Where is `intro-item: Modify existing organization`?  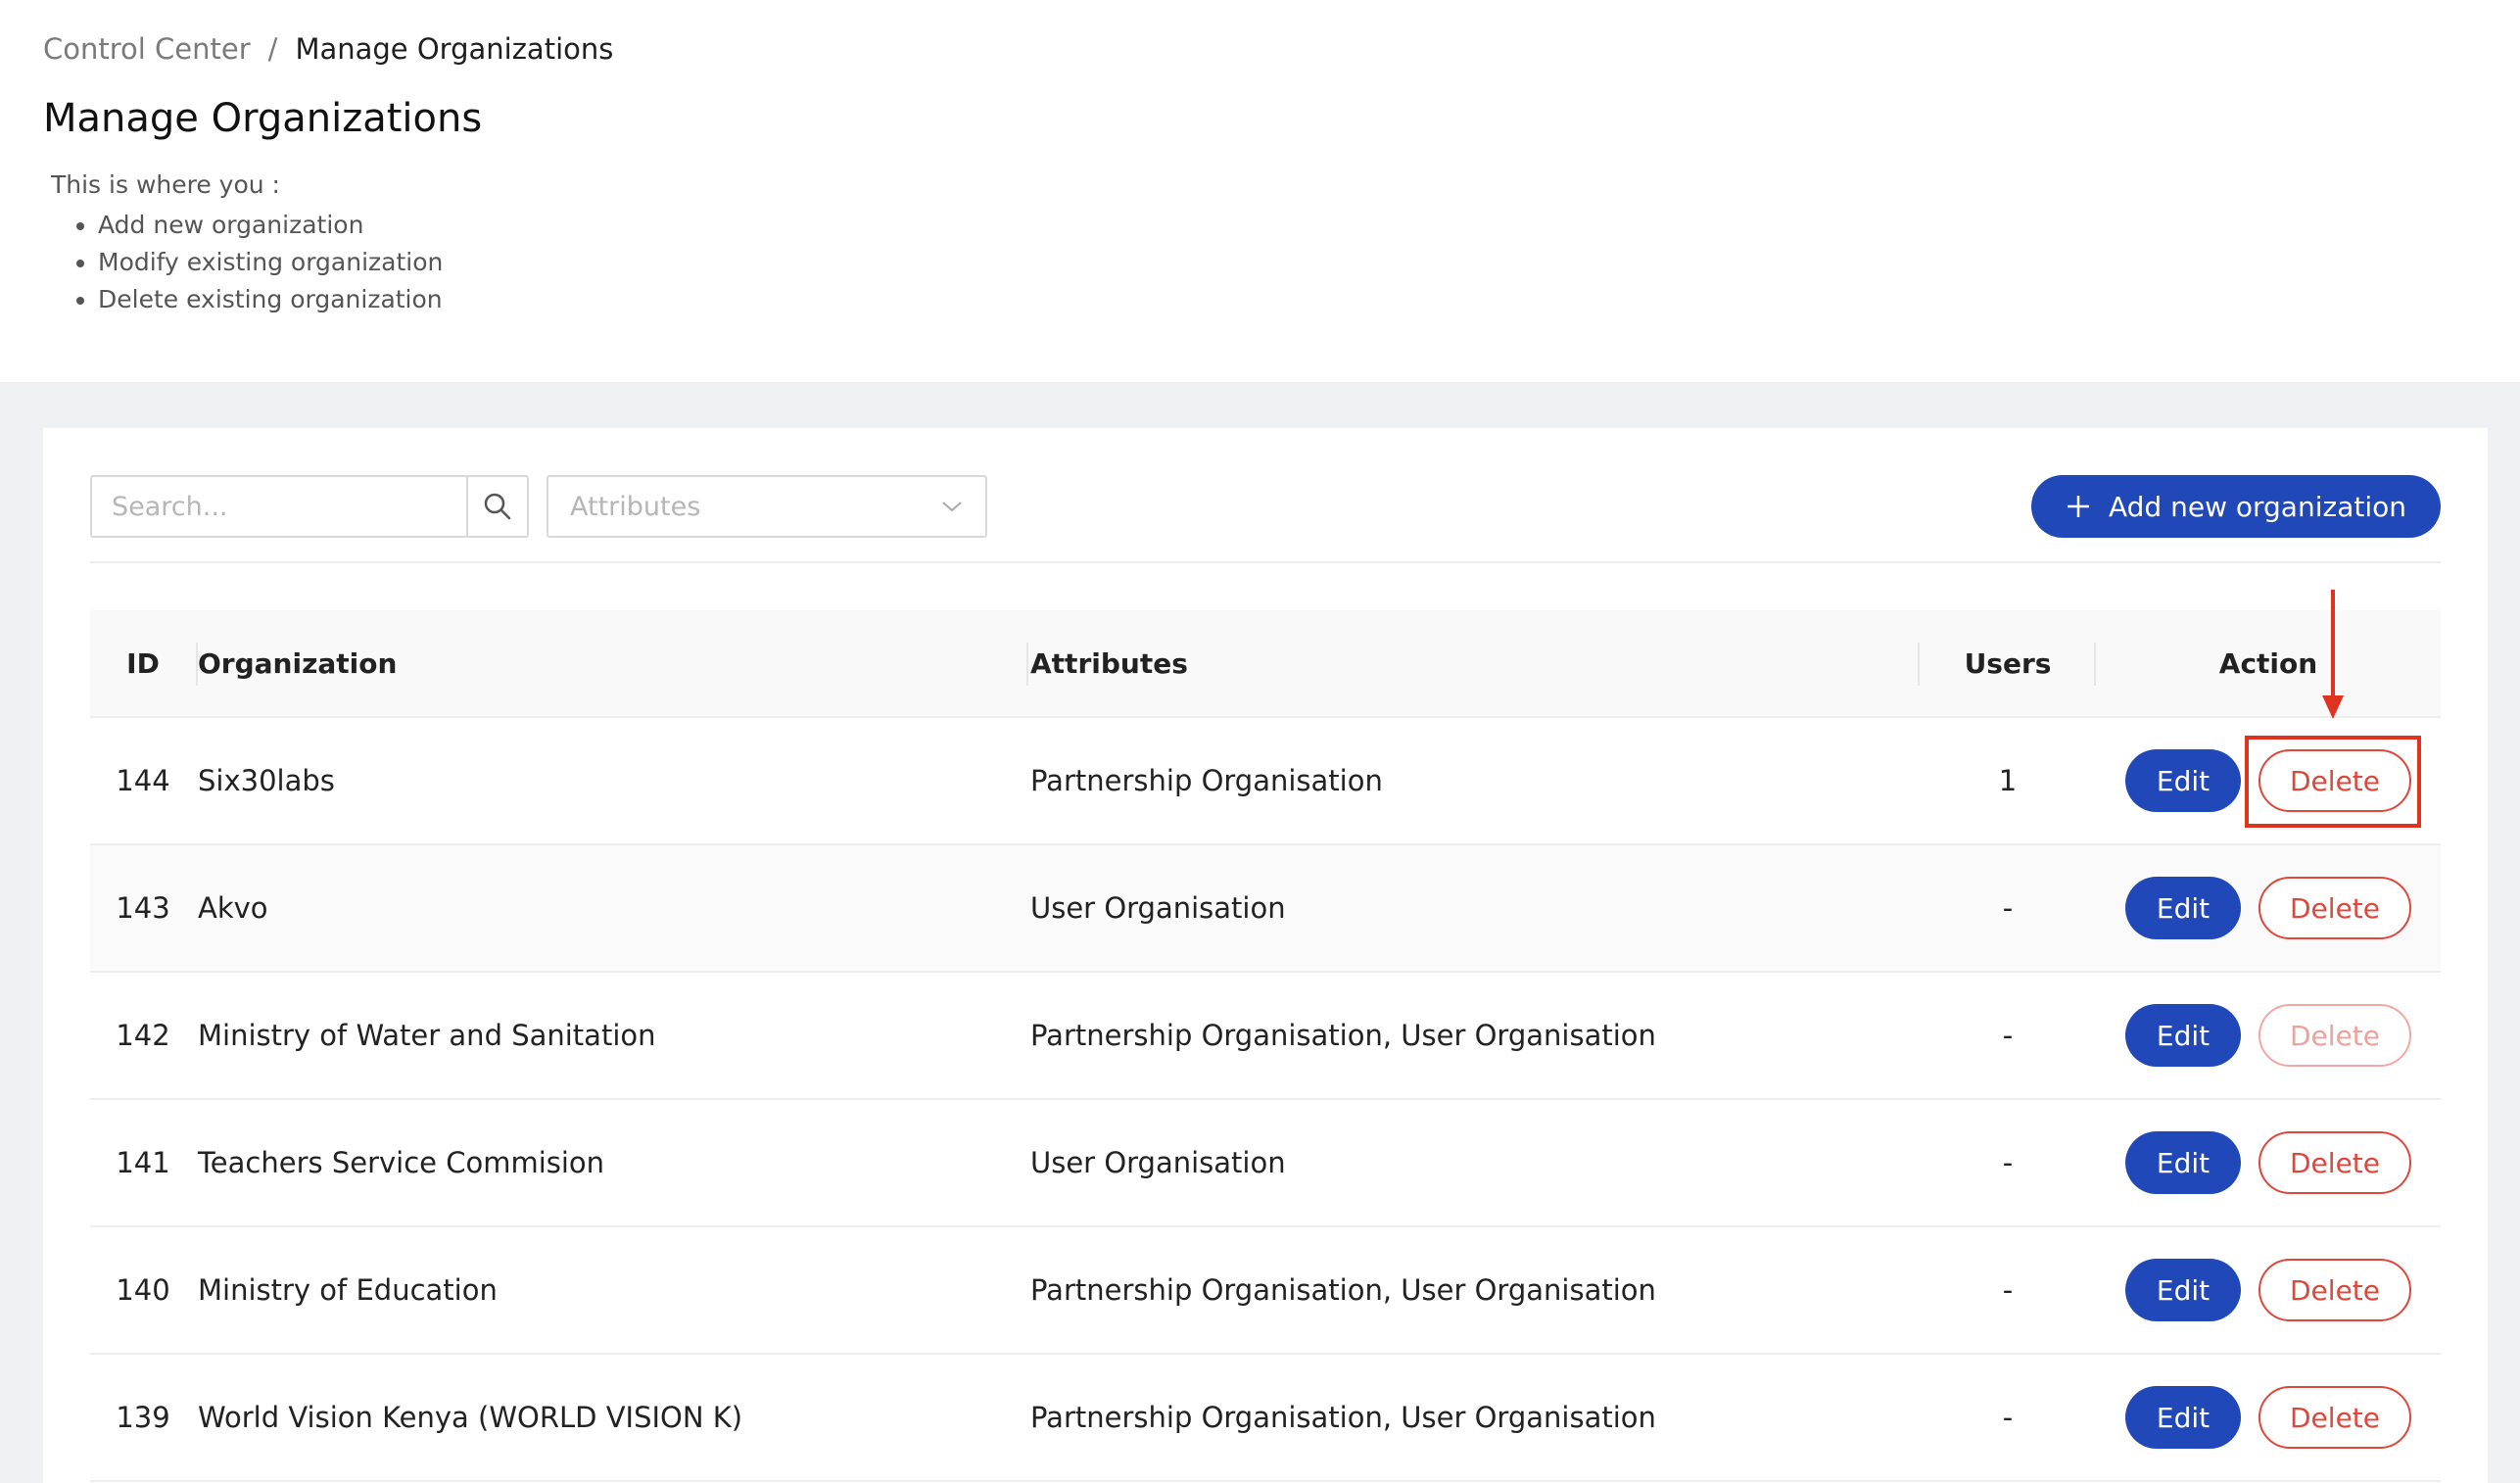 intro-item: Modify existing organization is located at coordinates (1287, 262).